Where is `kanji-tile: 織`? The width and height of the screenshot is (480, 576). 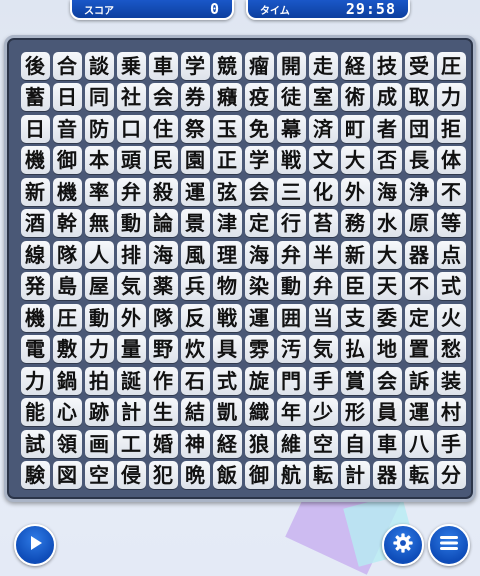
kanji-tile: 織 is located at coordinates (259, 412).